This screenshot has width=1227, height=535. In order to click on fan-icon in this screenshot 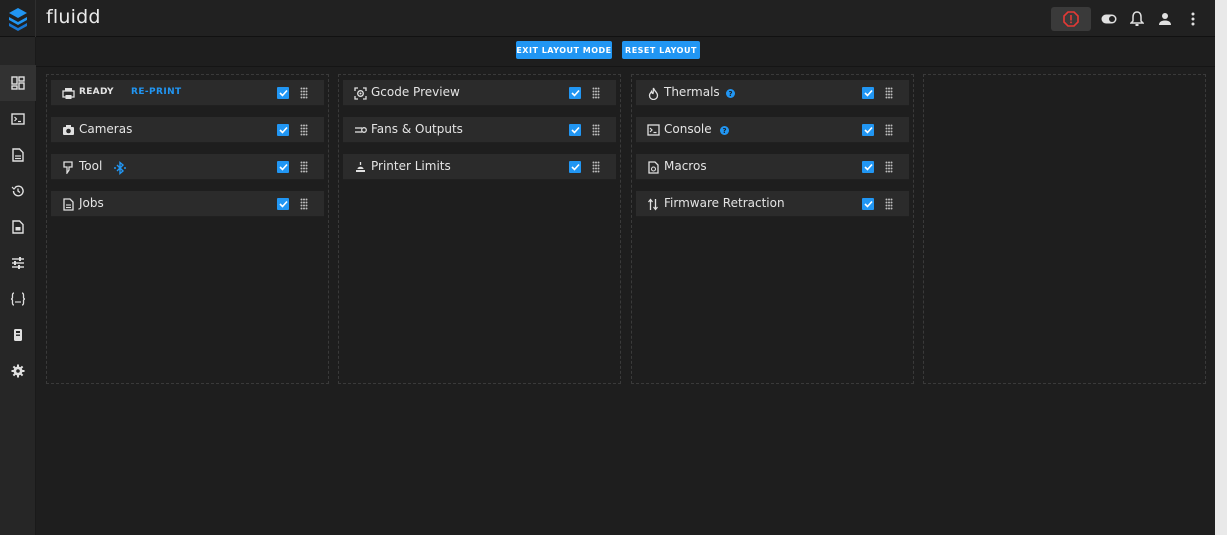, I will do `click(360, 130)`.